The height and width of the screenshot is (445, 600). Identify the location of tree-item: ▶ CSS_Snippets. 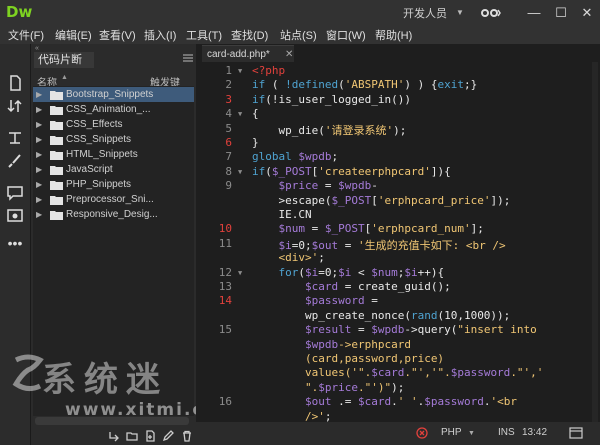
(113, 139).